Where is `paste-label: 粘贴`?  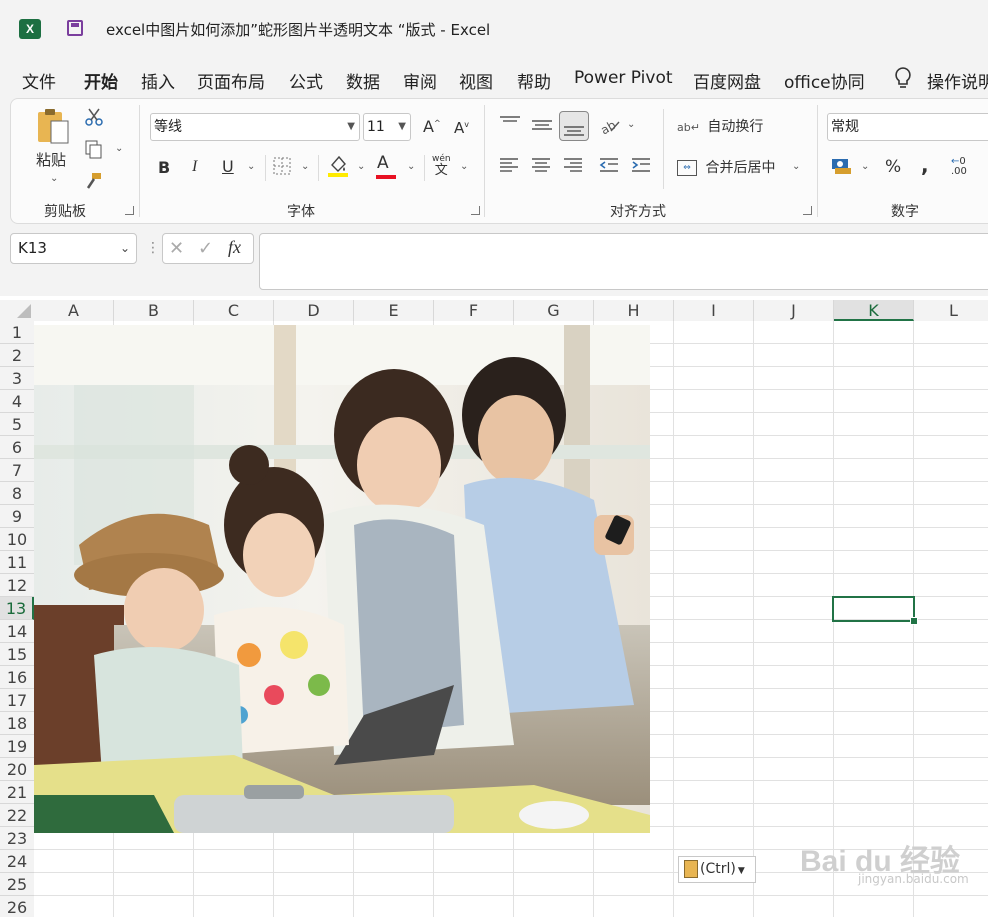 paste-label: 粘贴 is located at coordinates (51, 159).